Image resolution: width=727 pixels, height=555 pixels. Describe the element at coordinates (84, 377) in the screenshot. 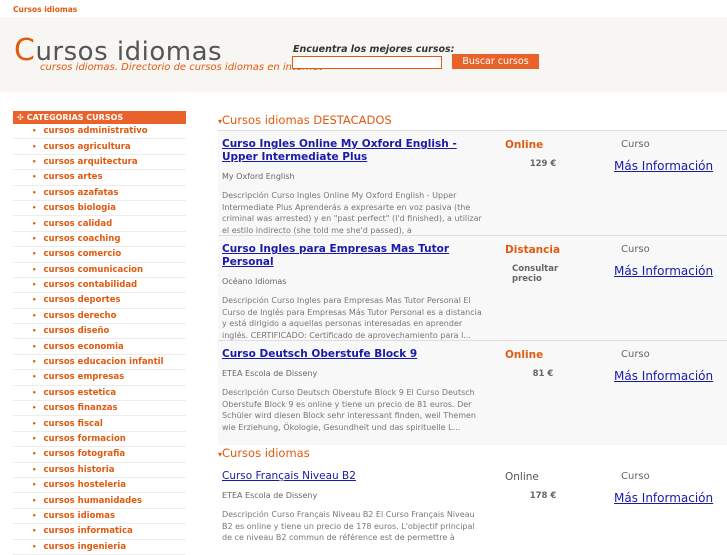

I see `sidebar-category-label: cursos empresas` at that location.